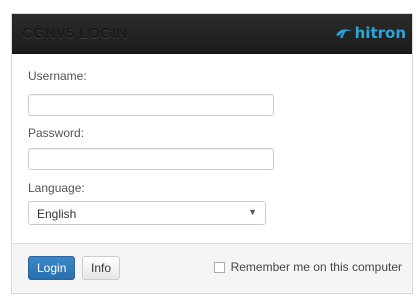 Image resolution: width=420 pixels, height=299 pixels. I want to click on info-button: Info, so click(101, 268).